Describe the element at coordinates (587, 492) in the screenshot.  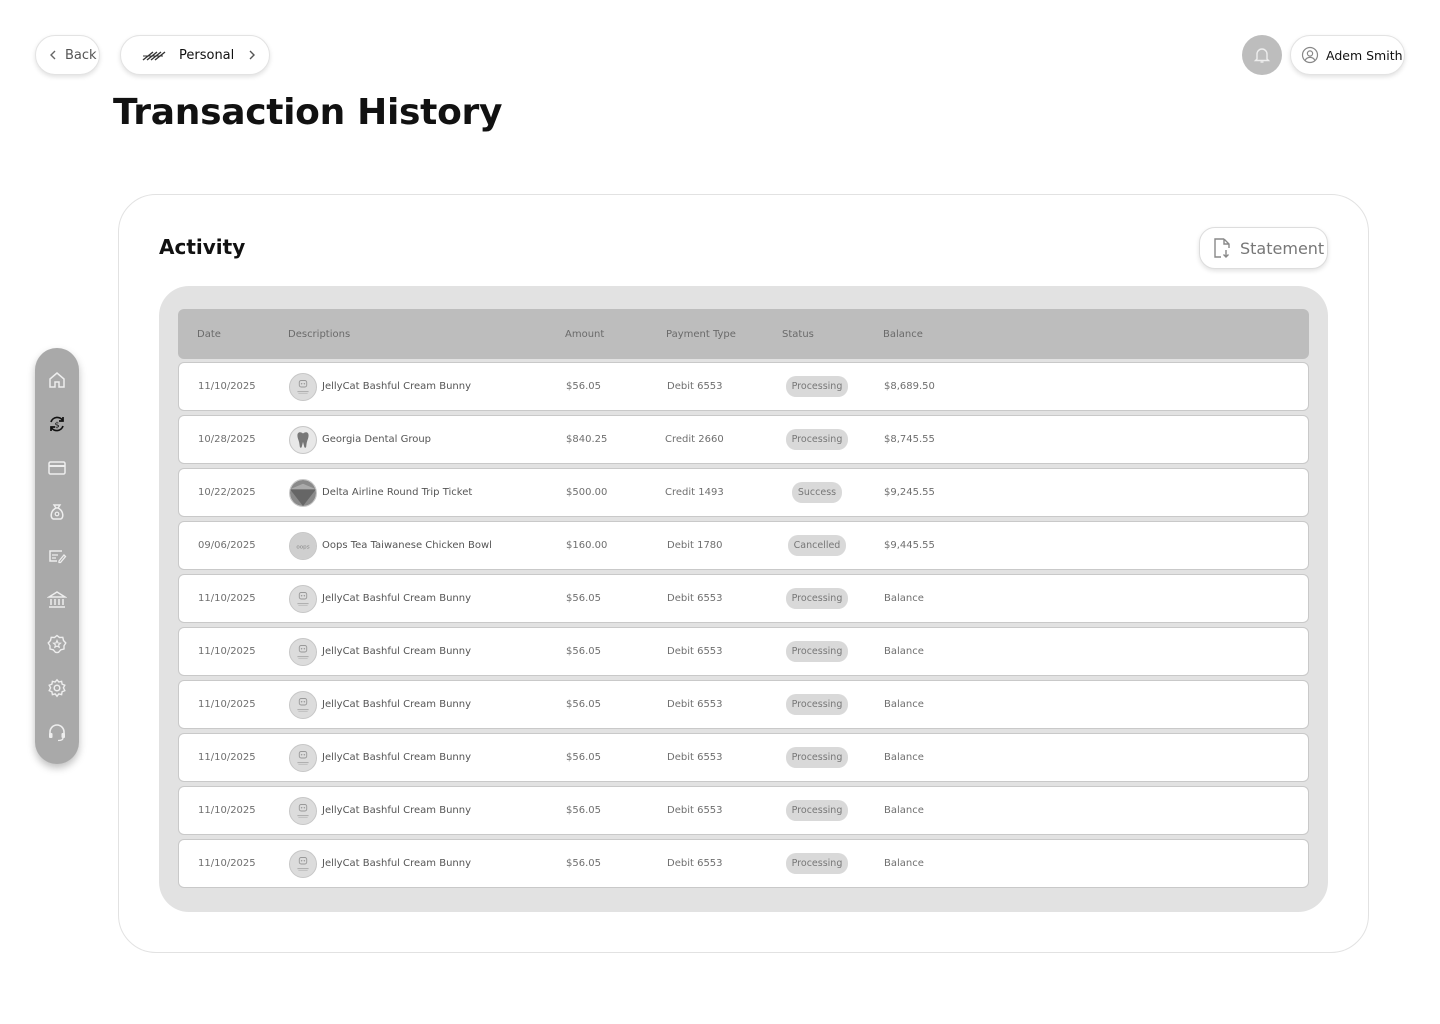
I see `row-amount: $500.00` at that location.